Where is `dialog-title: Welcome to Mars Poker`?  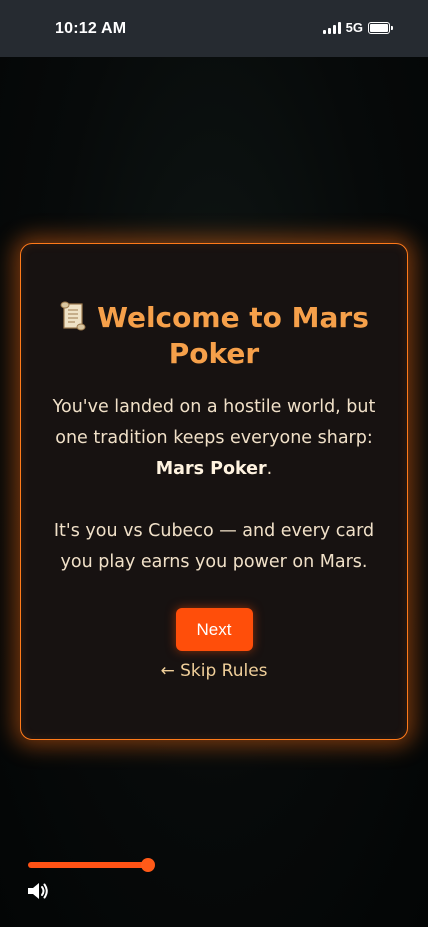 dialog-title: Welcome to Mars Poker is located at coordinates (214, 336).